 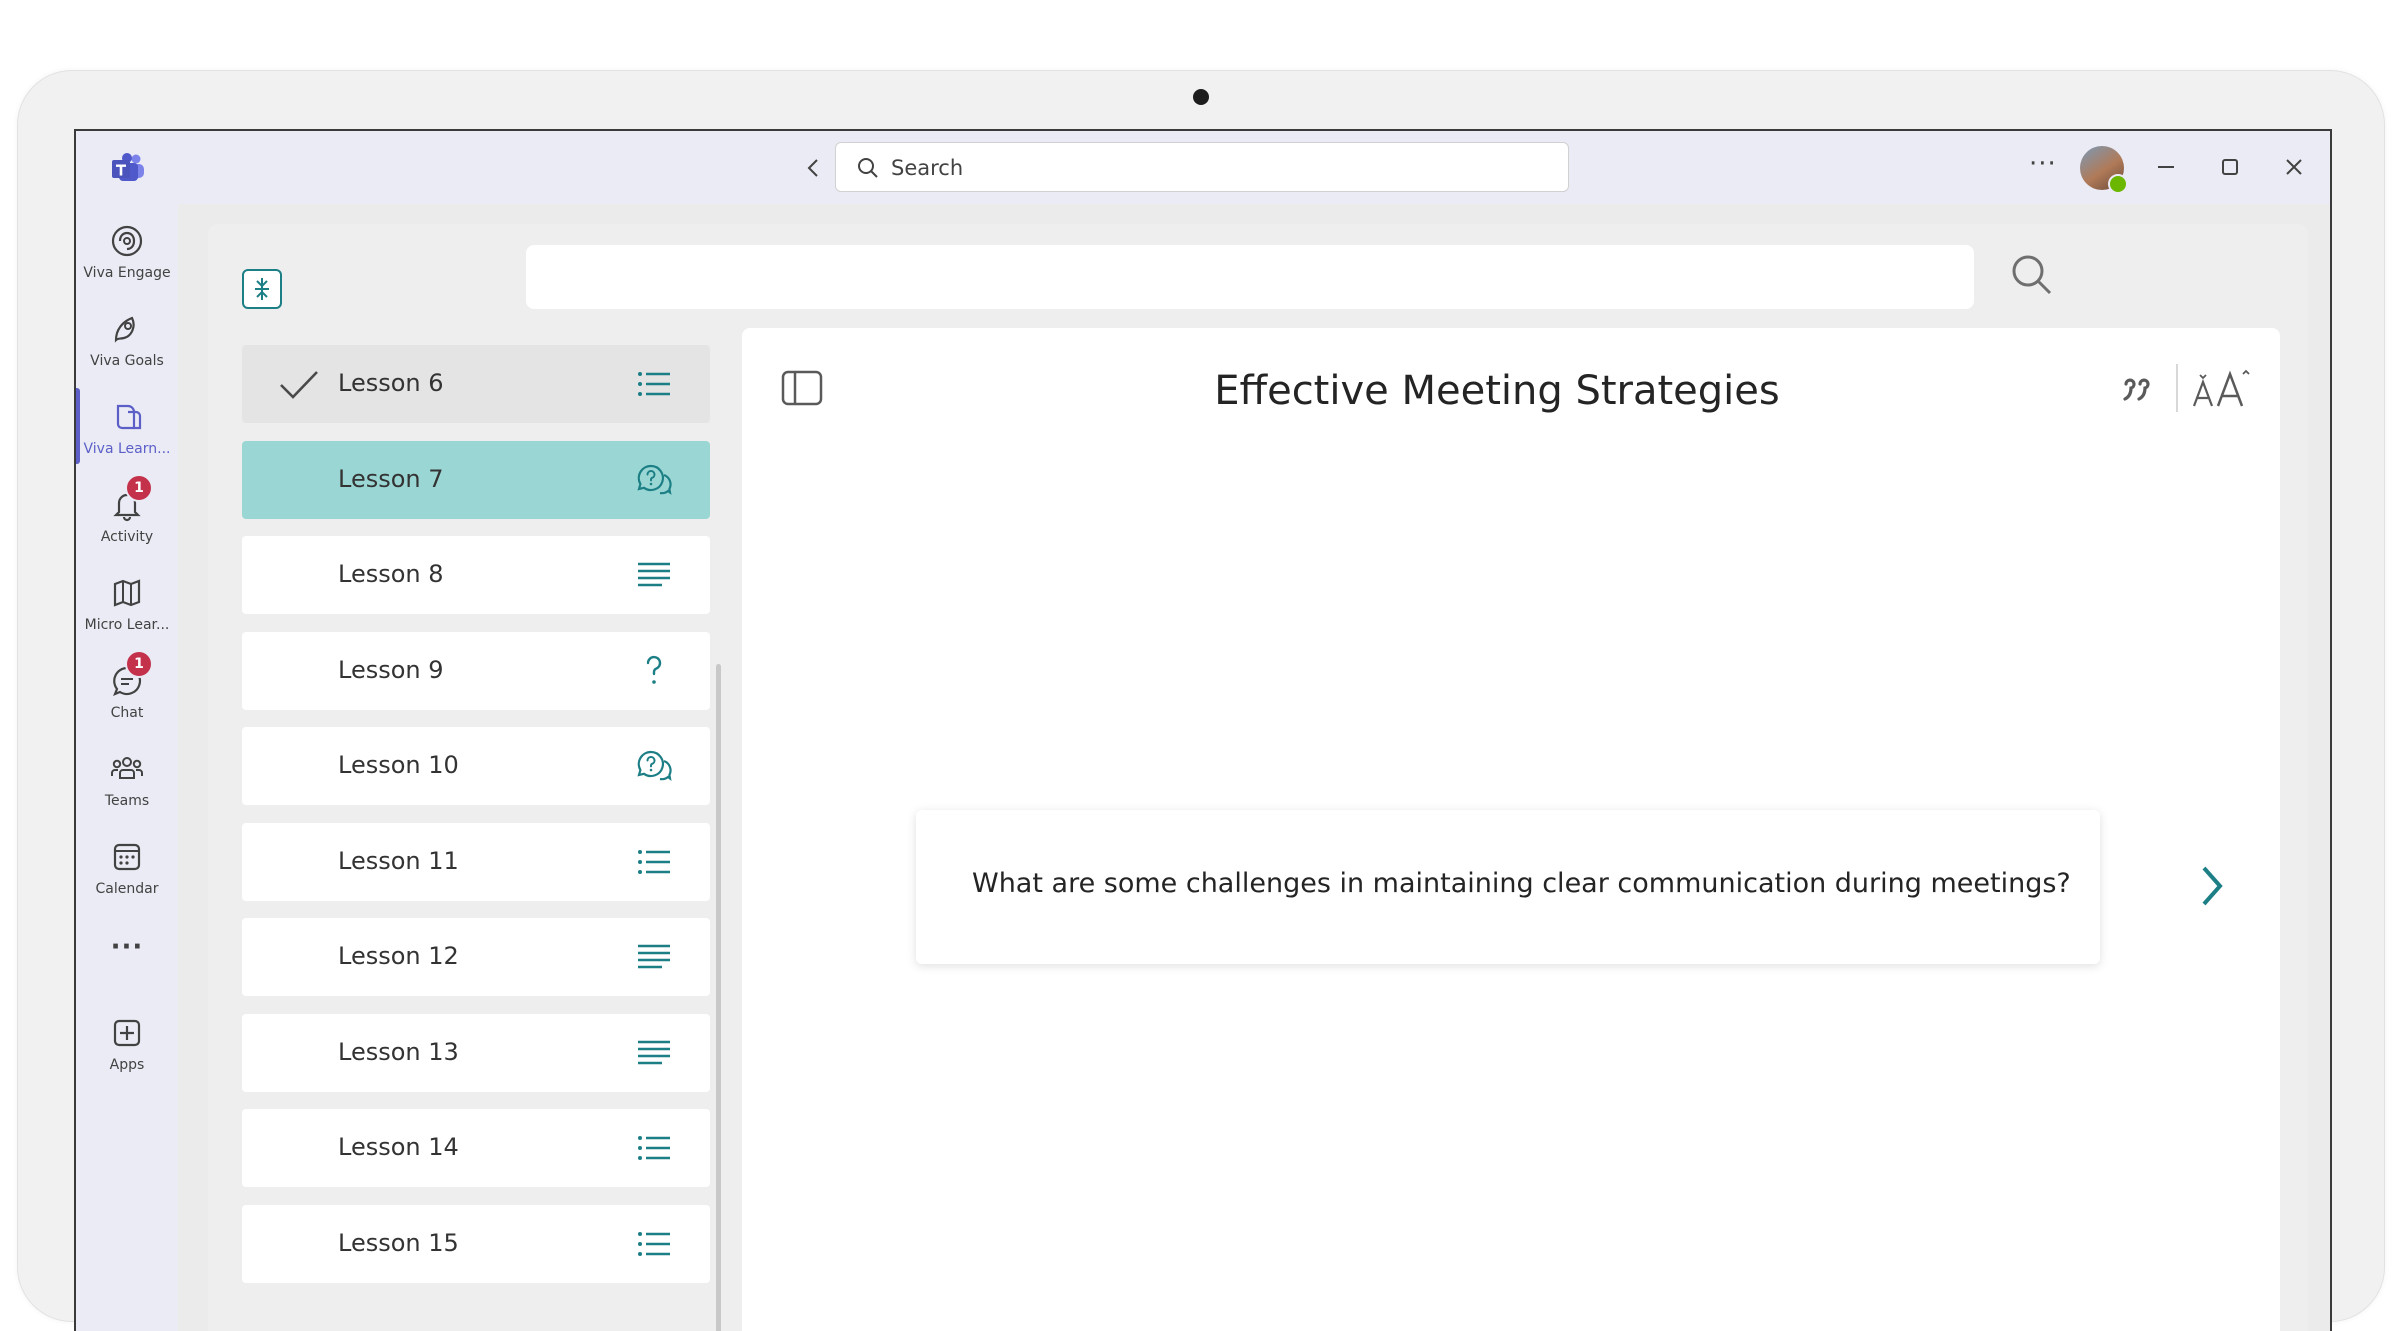 I want to click on close-icon, so click(x=2294, y=167).